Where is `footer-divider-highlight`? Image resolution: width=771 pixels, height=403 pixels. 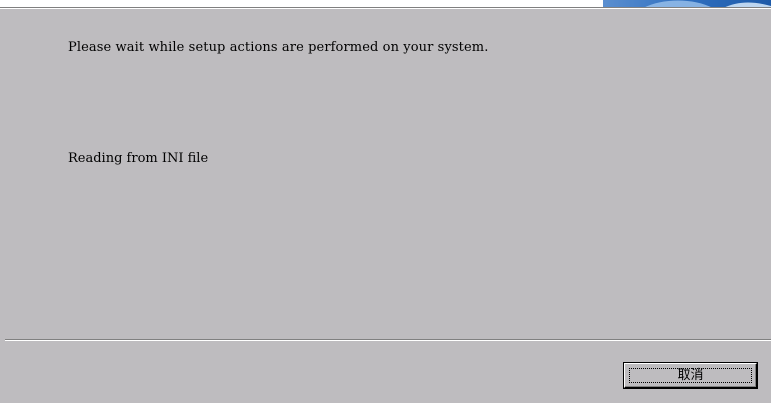
footer-divider-highlight is located at coordinates (388, 340).